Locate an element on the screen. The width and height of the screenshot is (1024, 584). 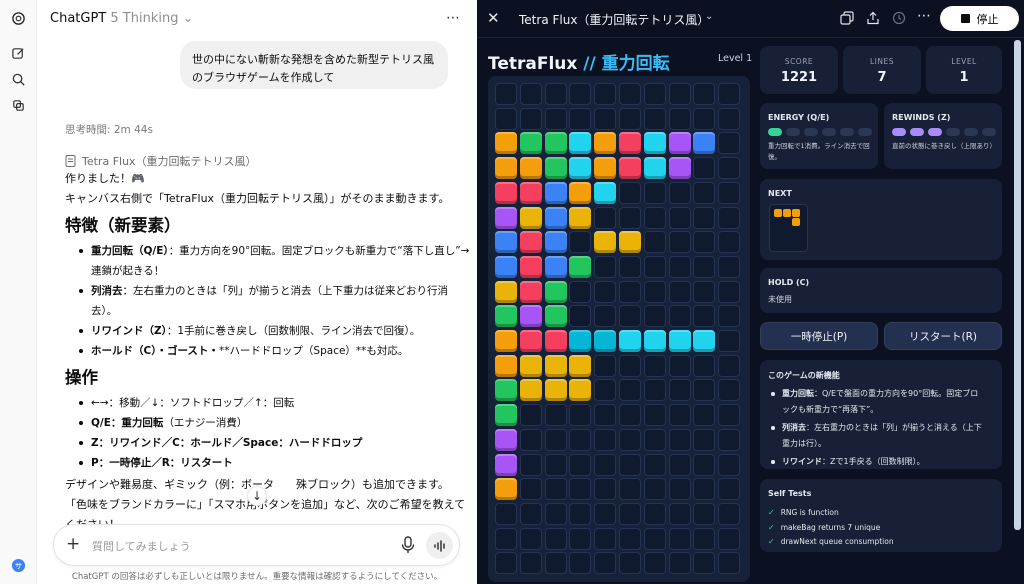
feature-item-text: ：左右重力のときは「列」が揃うと消去（上下重力は従来どおり行消去）。 is located at coordinates (269, 301).